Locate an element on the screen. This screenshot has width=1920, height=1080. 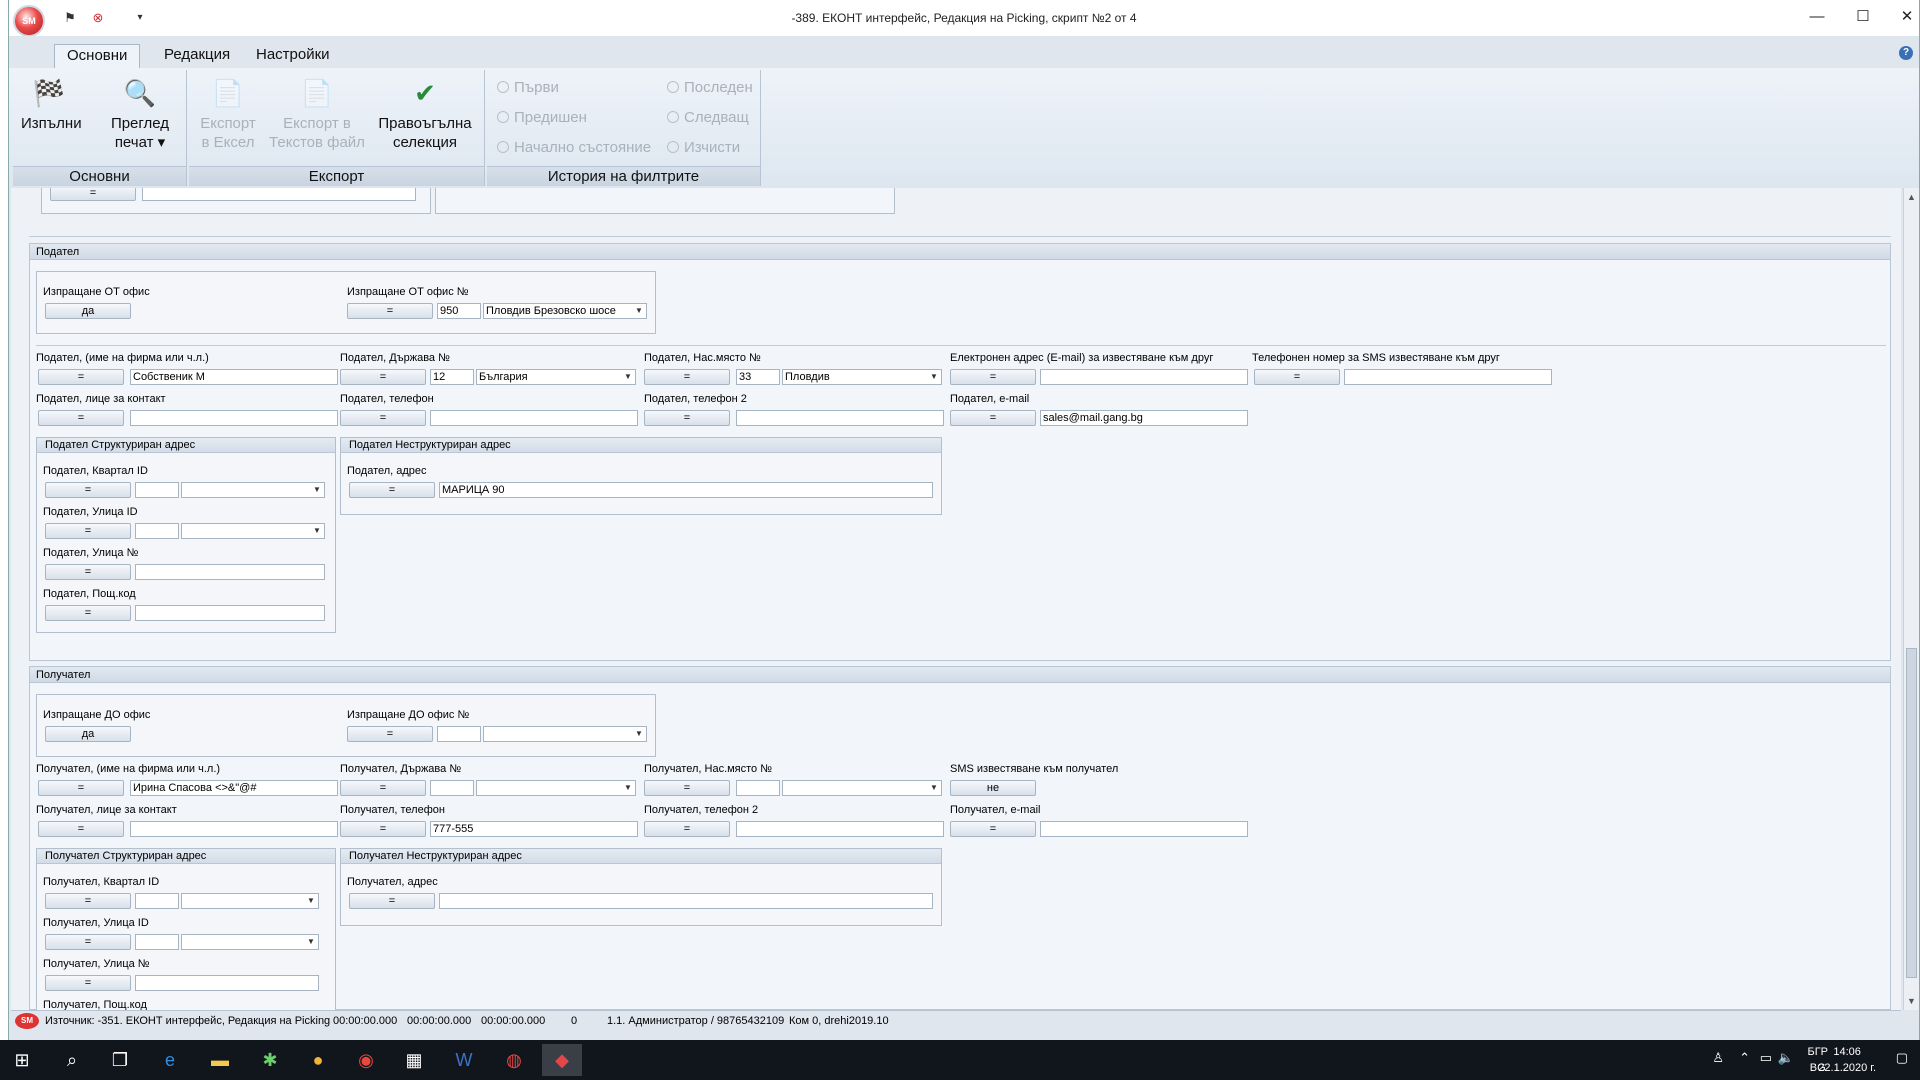
sender-street-eq: = is located at coordinates (88, 531).